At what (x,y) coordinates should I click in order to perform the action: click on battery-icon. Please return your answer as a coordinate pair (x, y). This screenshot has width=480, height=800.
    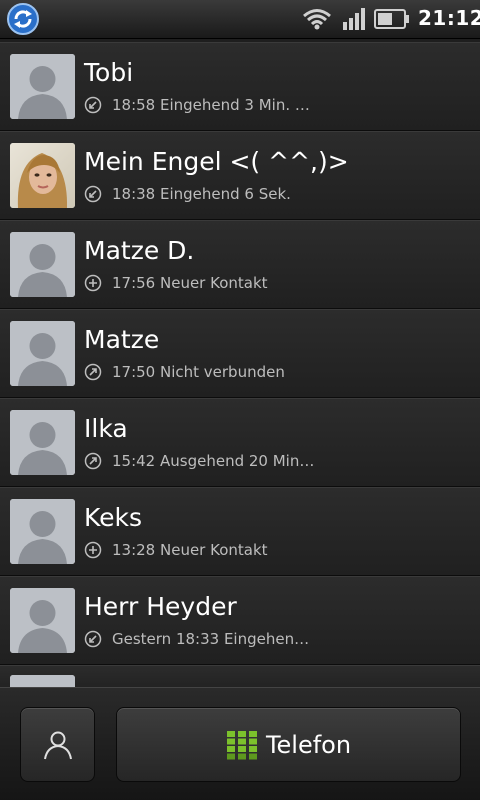
    Looking at the image, I should click on (391, 19).